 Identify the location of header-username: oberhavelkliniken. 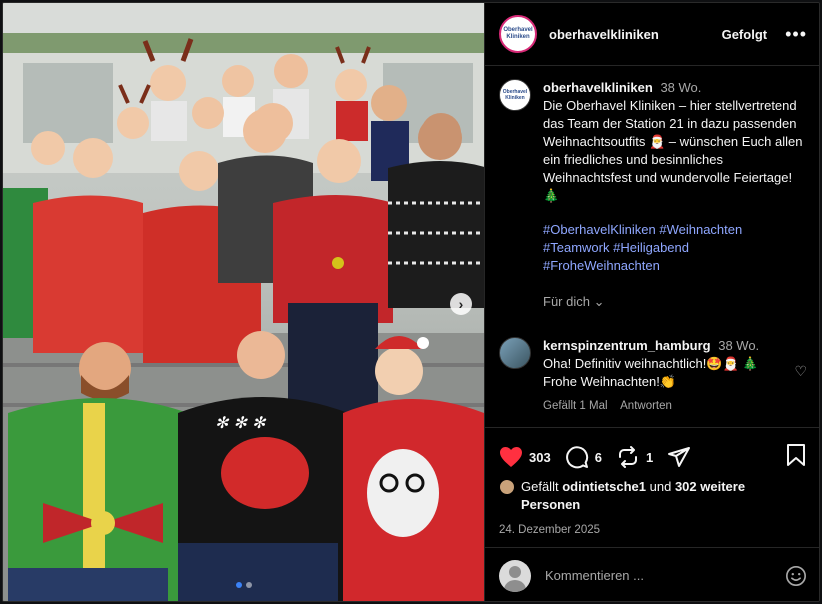
(604, 34).